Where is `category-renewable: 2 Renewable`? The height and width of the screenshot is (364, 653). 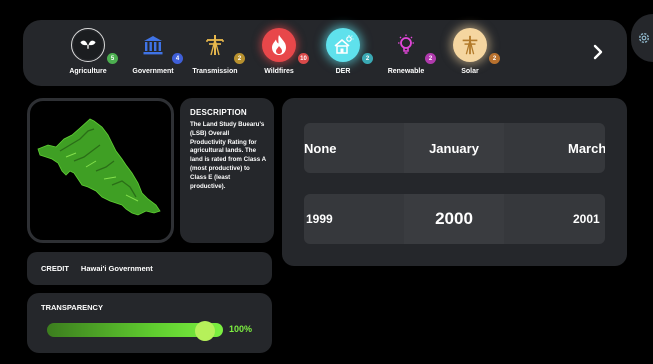 category-renewable: 2 Renewable is located at coordinates (406, 54).